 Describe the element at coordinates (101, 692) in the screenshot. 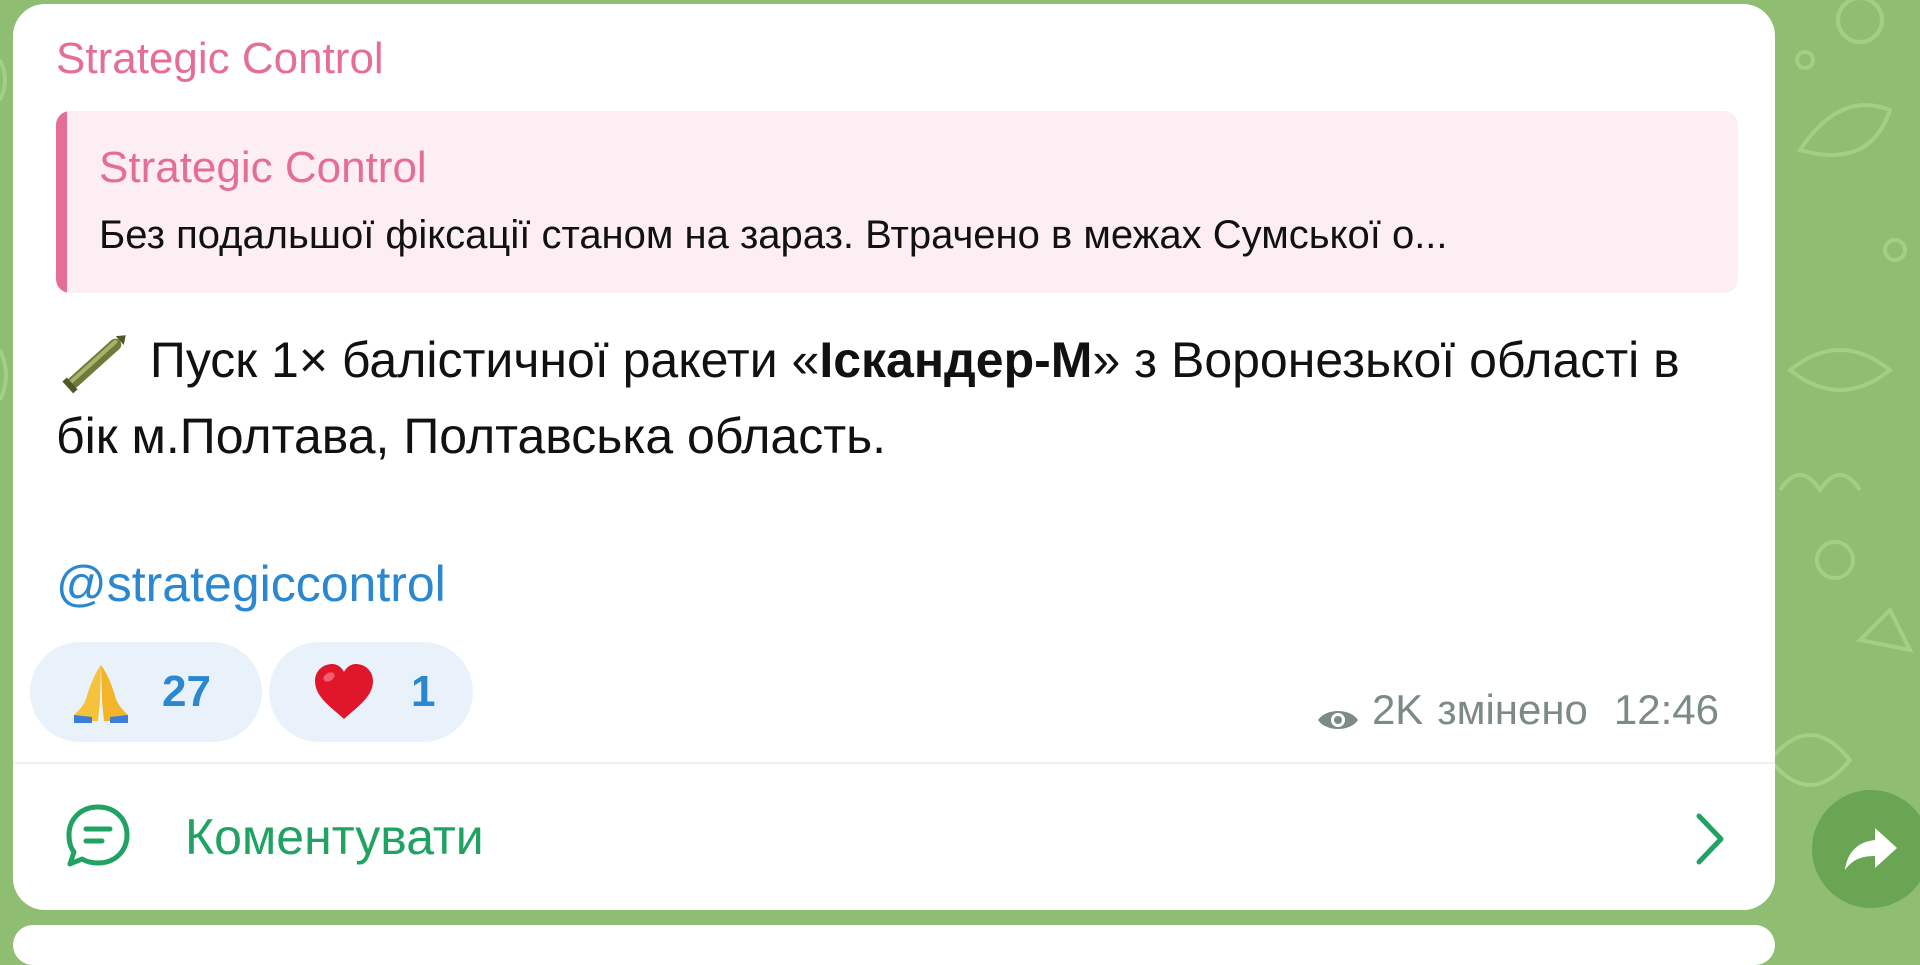

I see `praying-hands-icon` at that location.